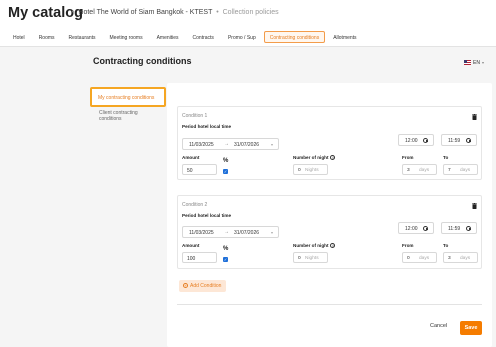 Image resolution: width=496 pixels, height=347 pixels. What do you see at coordinates (467, 62) in the screenshot?
I see `uk-flag-icon` at bounding box center [467, 62].